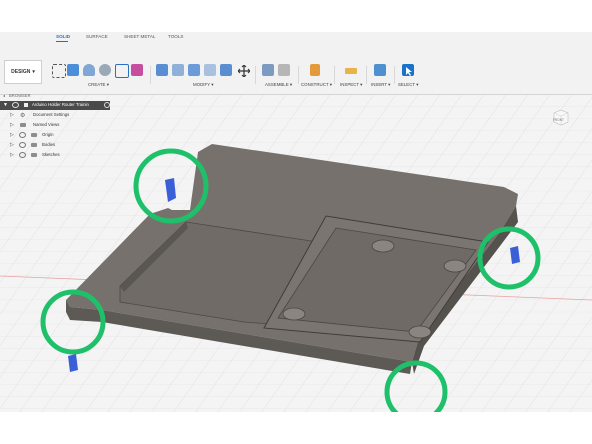 The width and height of the screenshot is (592, 444). What do you see at coordinates (203, 85) in the screenshot?
I see `modify-group-label: MODIFY ▾` at bounding box center [203, 85].